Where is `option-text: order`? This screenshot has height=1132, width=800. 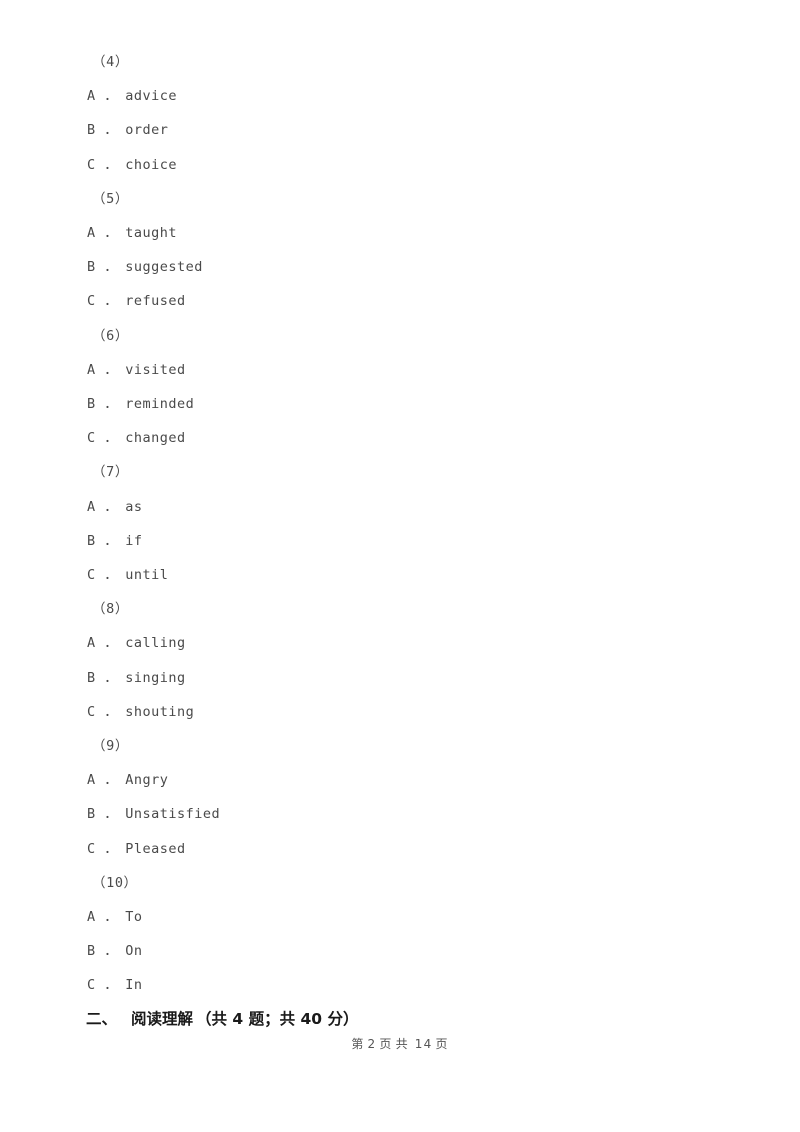 option-text: order is located at coordinates (147, 130).